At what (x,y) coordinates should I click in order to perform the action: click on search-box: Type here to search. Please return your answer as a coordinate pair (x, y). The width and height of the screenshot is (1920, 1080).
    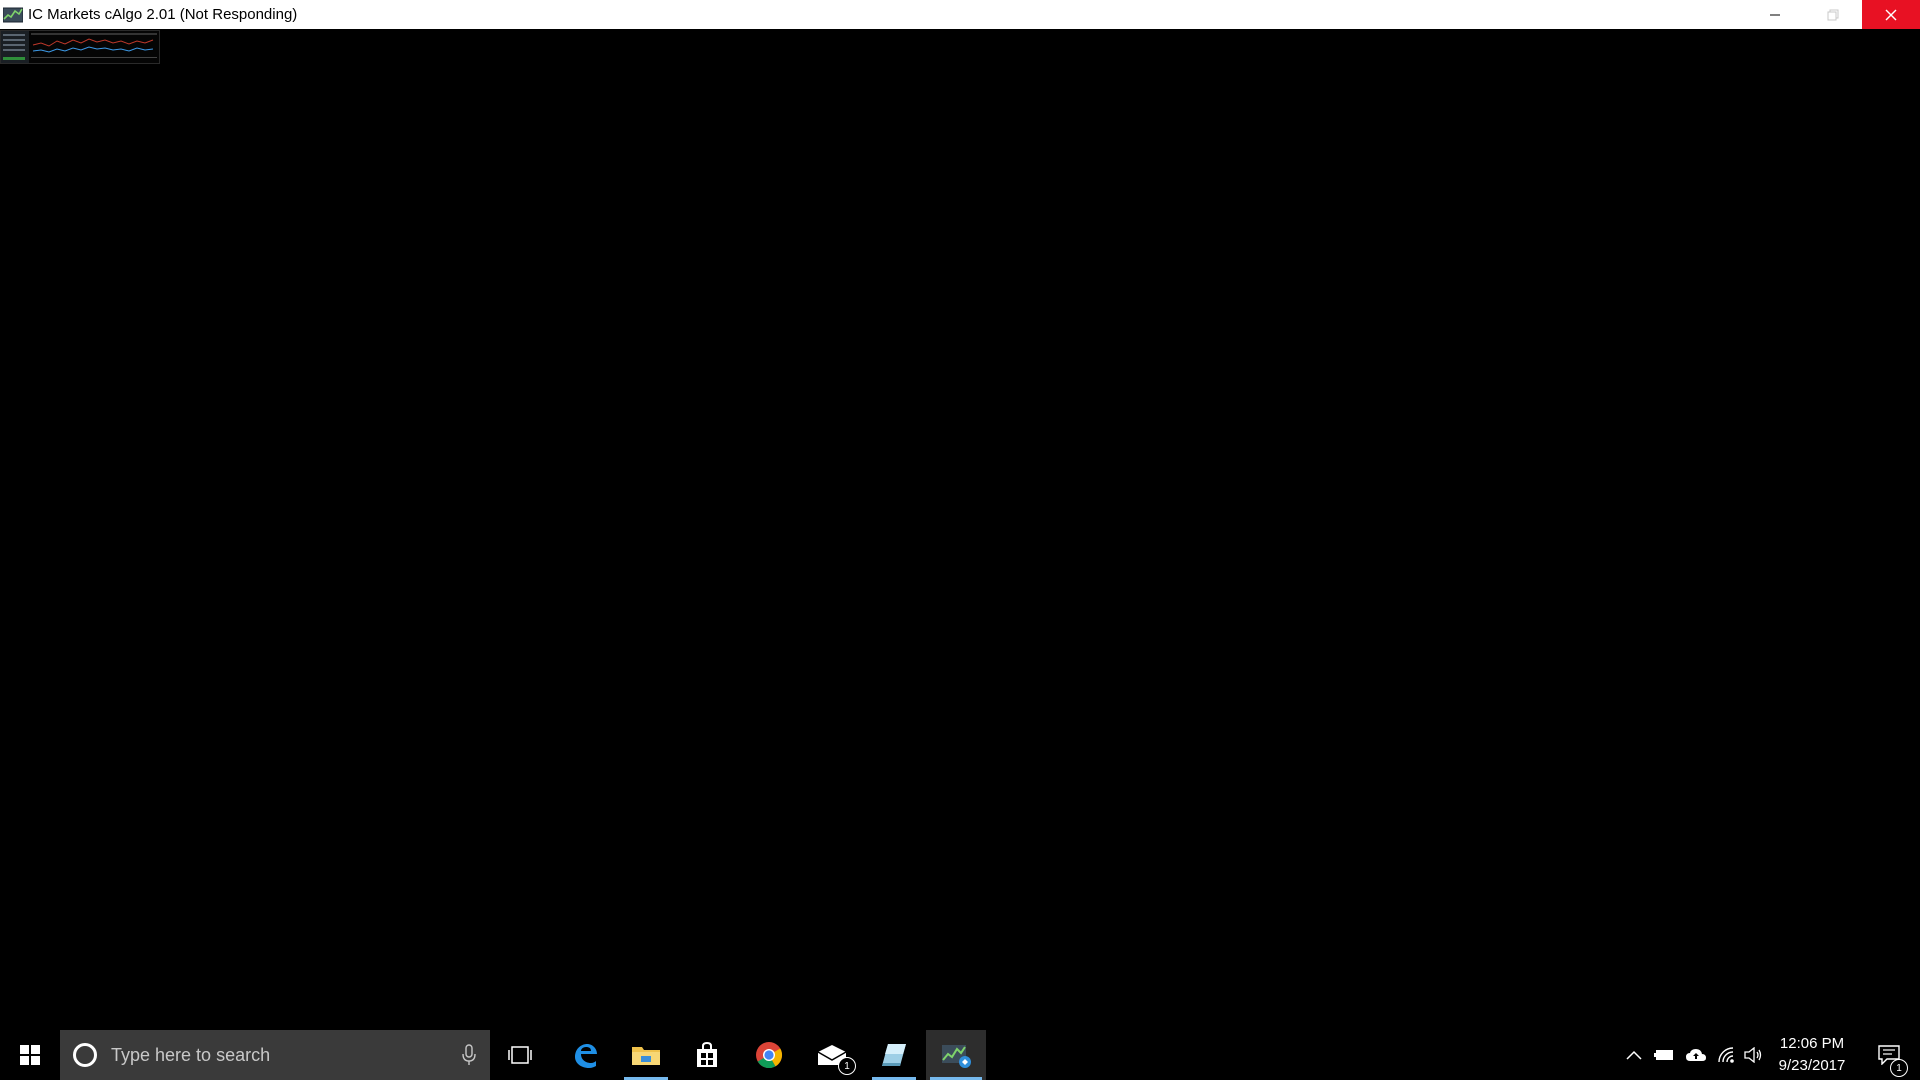
    Looking at the image, I should click on (275, 1055).